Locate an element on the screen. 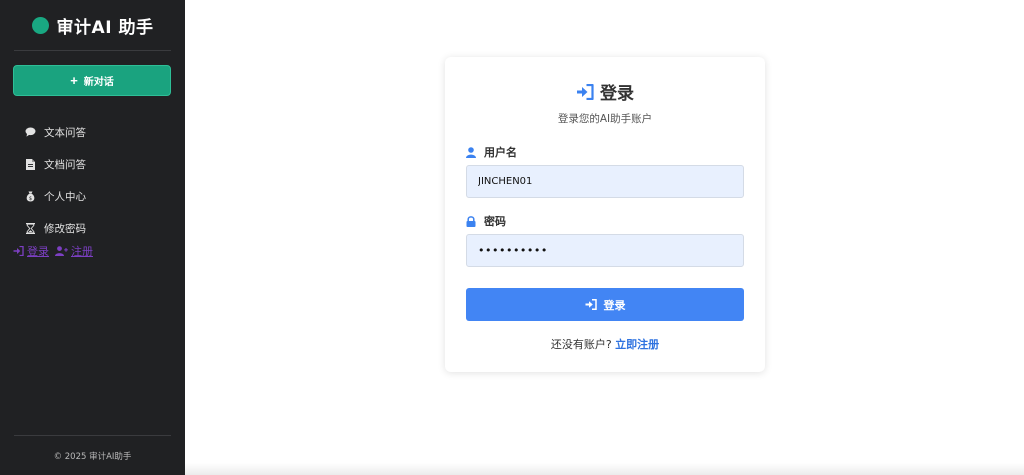 The image size is (1024, 475). brand-header: 审计AI 助手 is located at coordinates (92, 25).